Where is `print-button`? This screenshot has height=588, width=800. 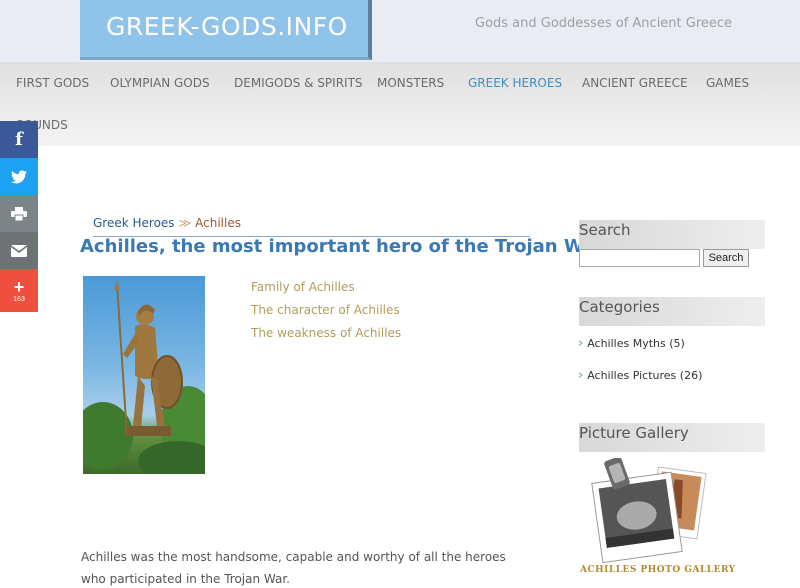
print-button is located at coordinates (19, 213).